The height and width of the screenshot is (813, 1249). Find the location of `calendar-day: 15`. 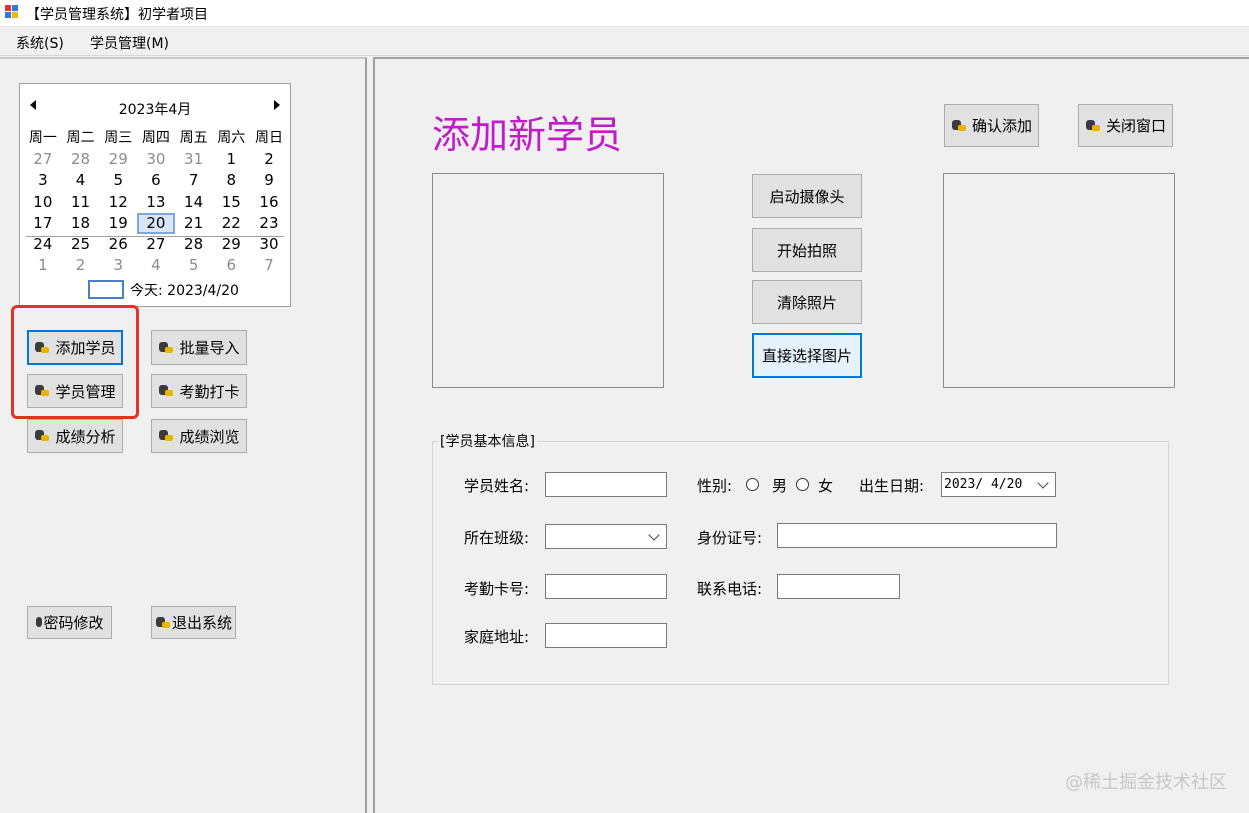

calendar-day: 15 is located at coordinates (231, 202).